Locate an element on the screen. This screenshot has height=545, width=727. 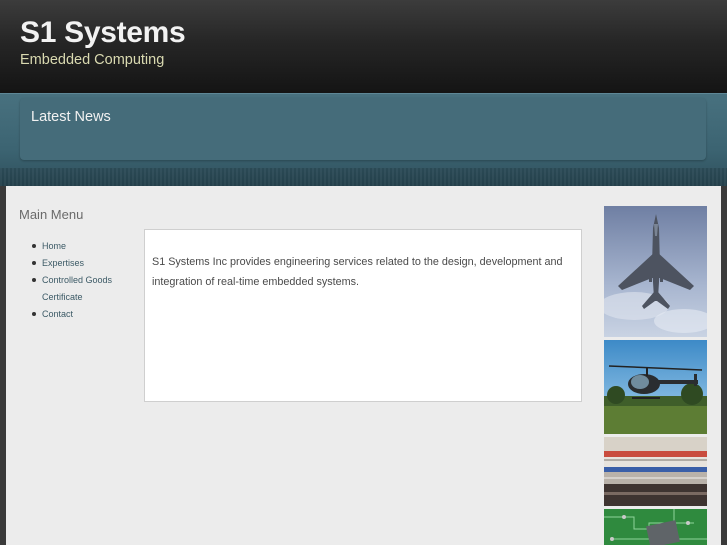
menu-link-expertises: Expertises is located at coordinates (63, 263).